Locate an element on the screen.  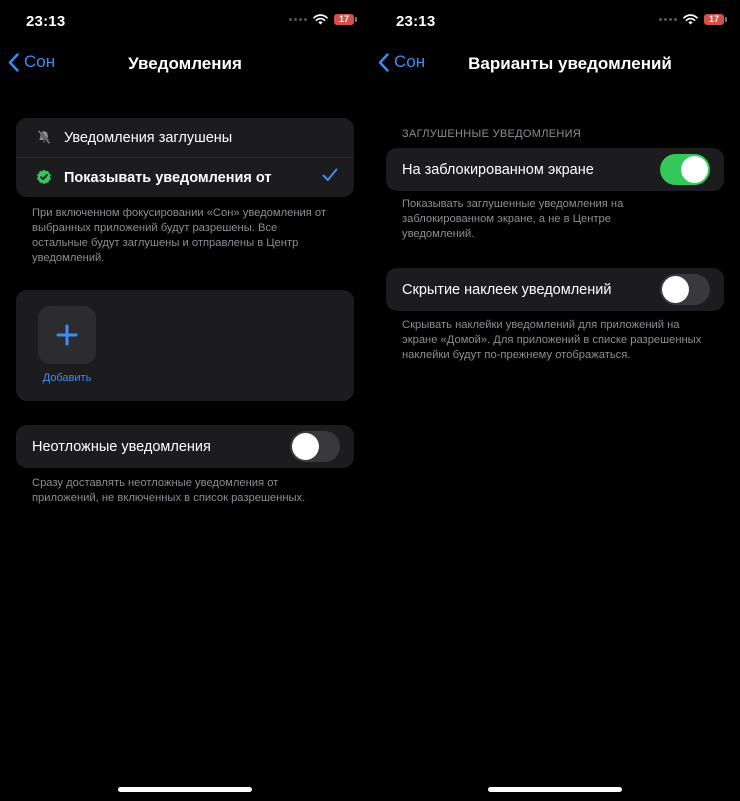
option-silenced: Уведомления заглушены is located at coordinates (185, 137).